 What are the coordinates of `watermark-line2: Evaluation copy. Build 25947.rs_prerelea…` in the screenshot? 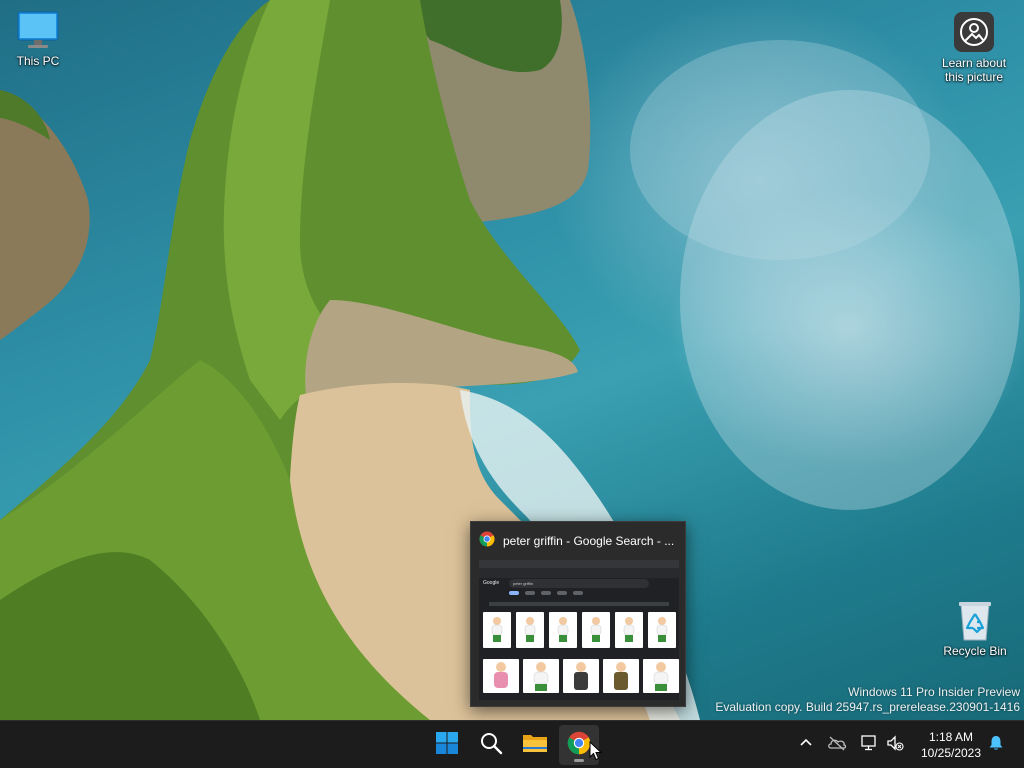 It's located at (867, 707).